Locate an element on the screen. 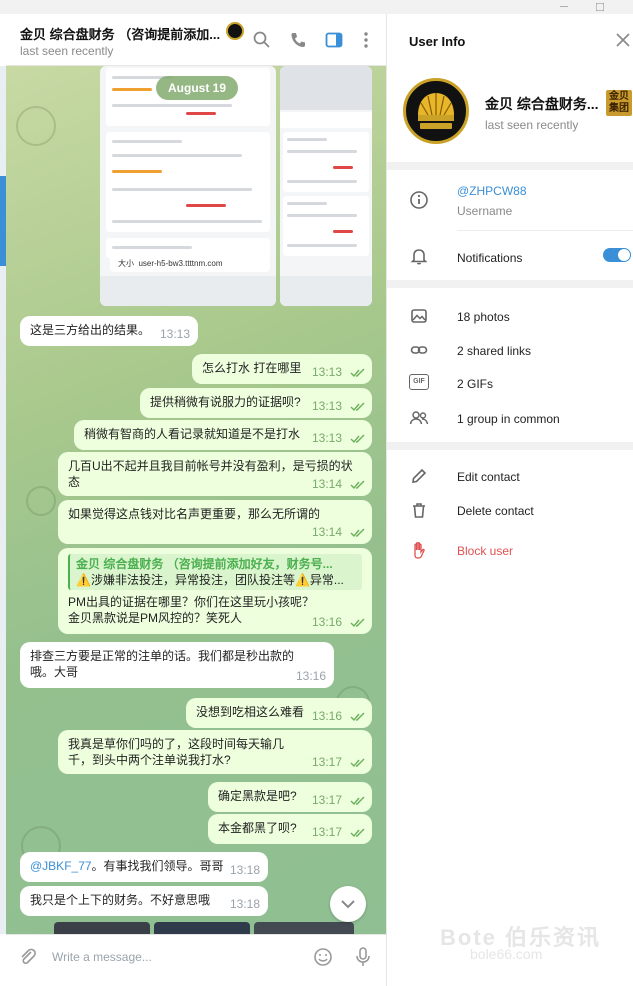 The width and height of the screenshot is (633, 986). minimize-icon: ─ is located at coordinates (564, 7).